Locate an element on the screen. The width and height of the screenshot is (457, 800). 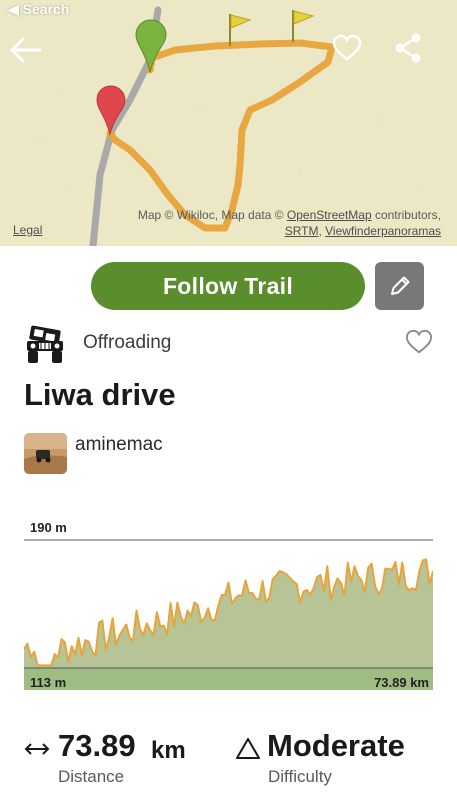
share-icon is located at coordinates (408, 48).